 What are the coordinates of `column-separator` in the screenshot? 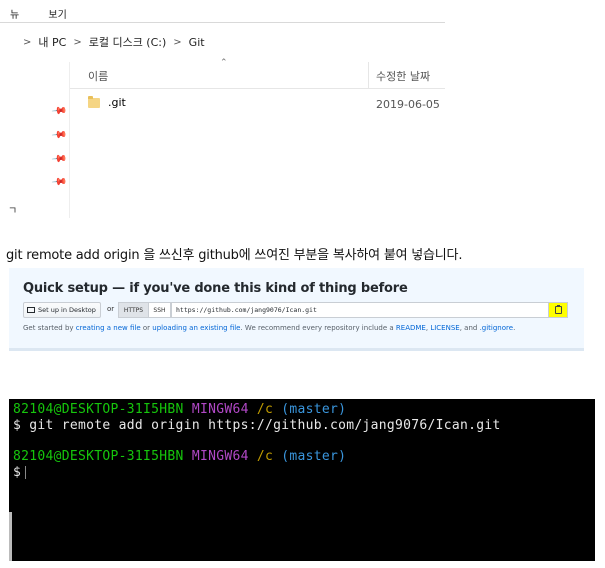 It's located at (368, 75).